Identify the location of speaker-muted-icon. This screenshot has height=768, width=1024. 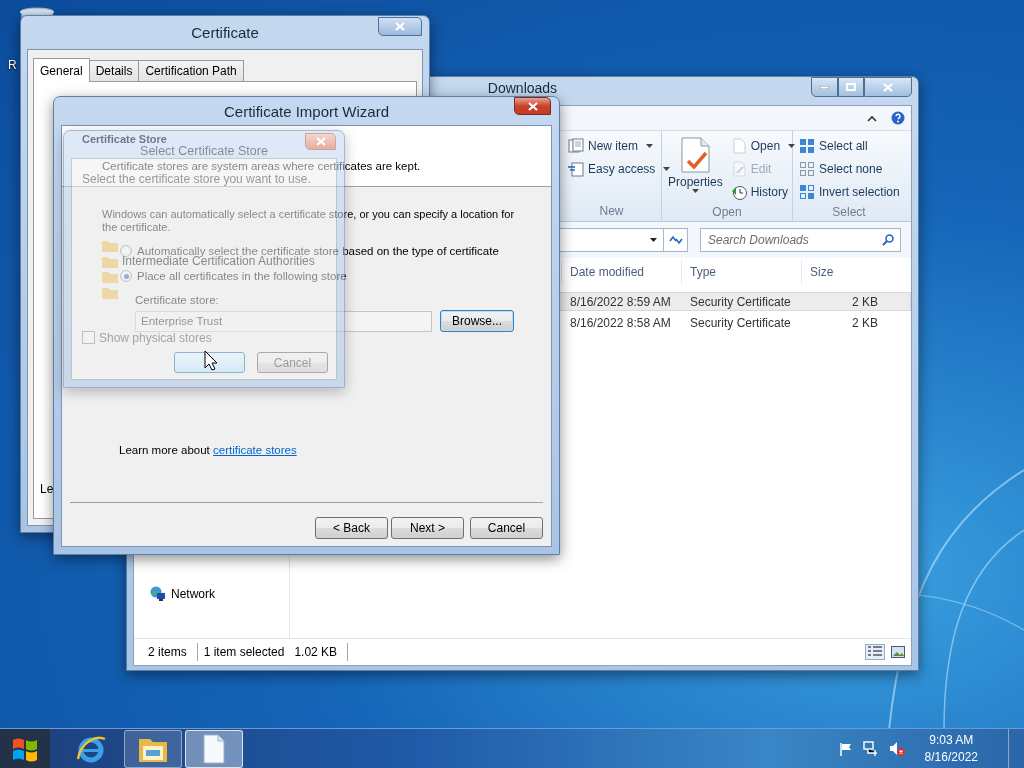
(896, 748).